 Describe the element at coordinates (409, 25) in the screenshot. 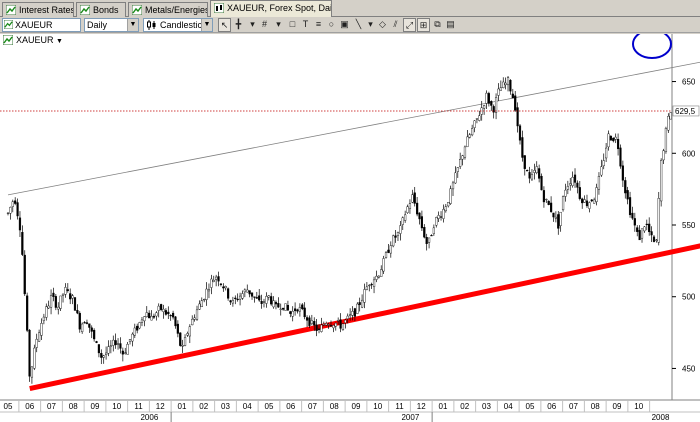

I see `expand-tool-icon: ⤢` at that location.